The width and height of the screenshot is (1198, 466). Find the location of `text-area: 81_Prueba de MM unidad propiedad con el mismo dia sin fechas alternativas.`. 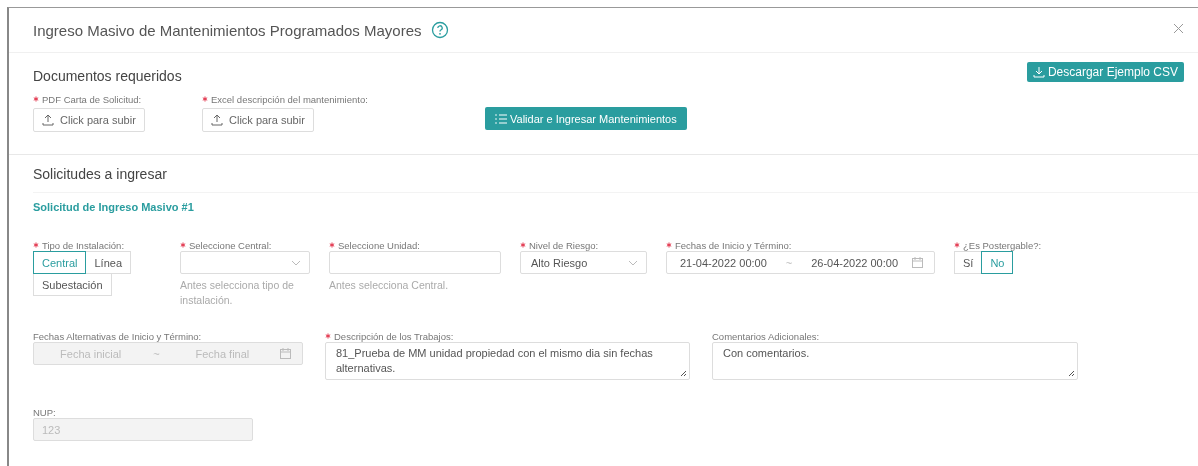

text-area: 81_Prueba de MM unidad propiedad con el mismo dia sin fechas alternativas. is located at coordinates (507, 361).